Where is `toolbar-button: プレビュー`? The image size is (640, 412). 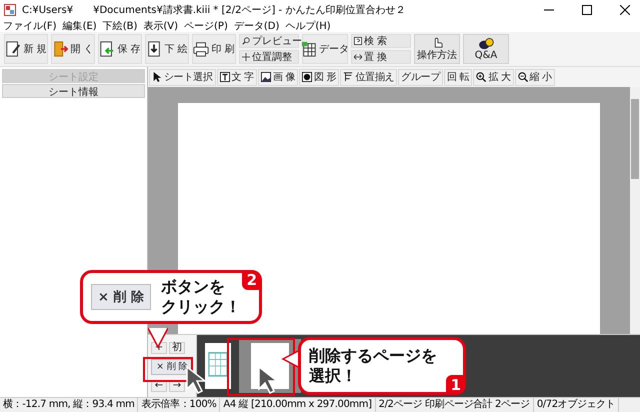 toolbar-button: プレビュー is located at coordinates (269, 41).